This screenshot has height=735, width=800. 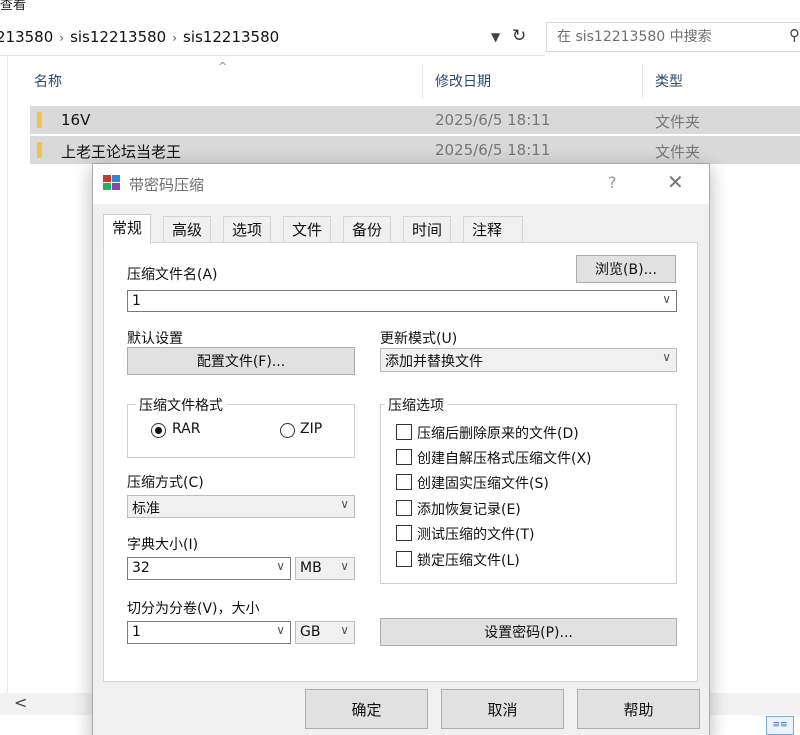 What do you see at coordinates (419, 339) in the screenshot?
I see `update-mode-label: 更新模式(U)` at bounding box center [419, 339].